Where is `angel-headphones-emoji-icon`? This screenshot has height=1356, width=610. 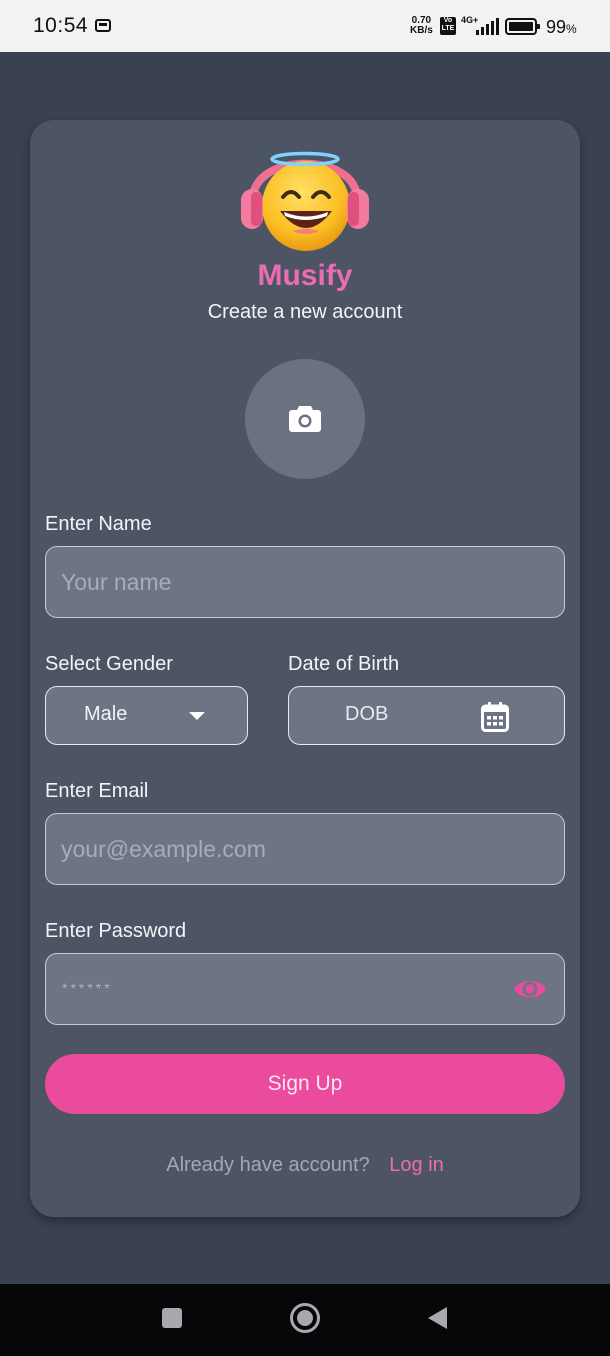 angel-headphones-emoji-icon is located at coordinates (305, 201).